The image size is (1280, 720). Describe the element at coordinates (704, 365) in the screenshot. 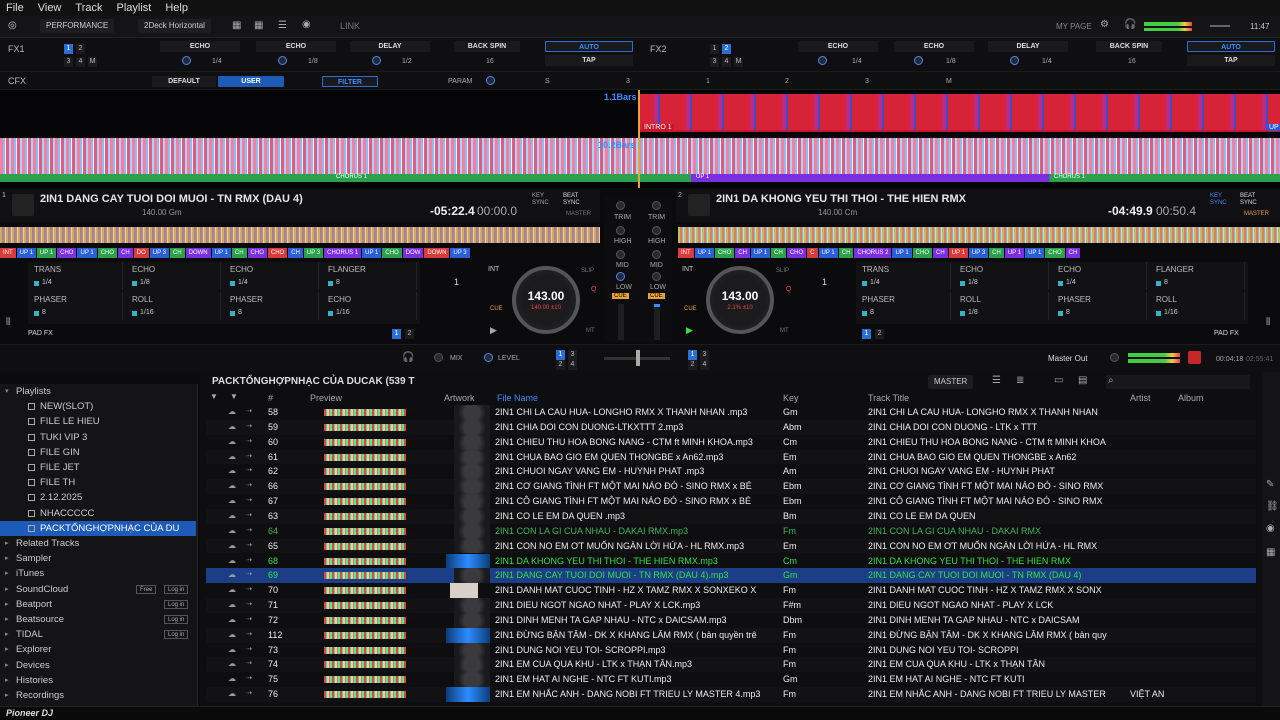

I see `xfader-assign-b4: 4` at that location.